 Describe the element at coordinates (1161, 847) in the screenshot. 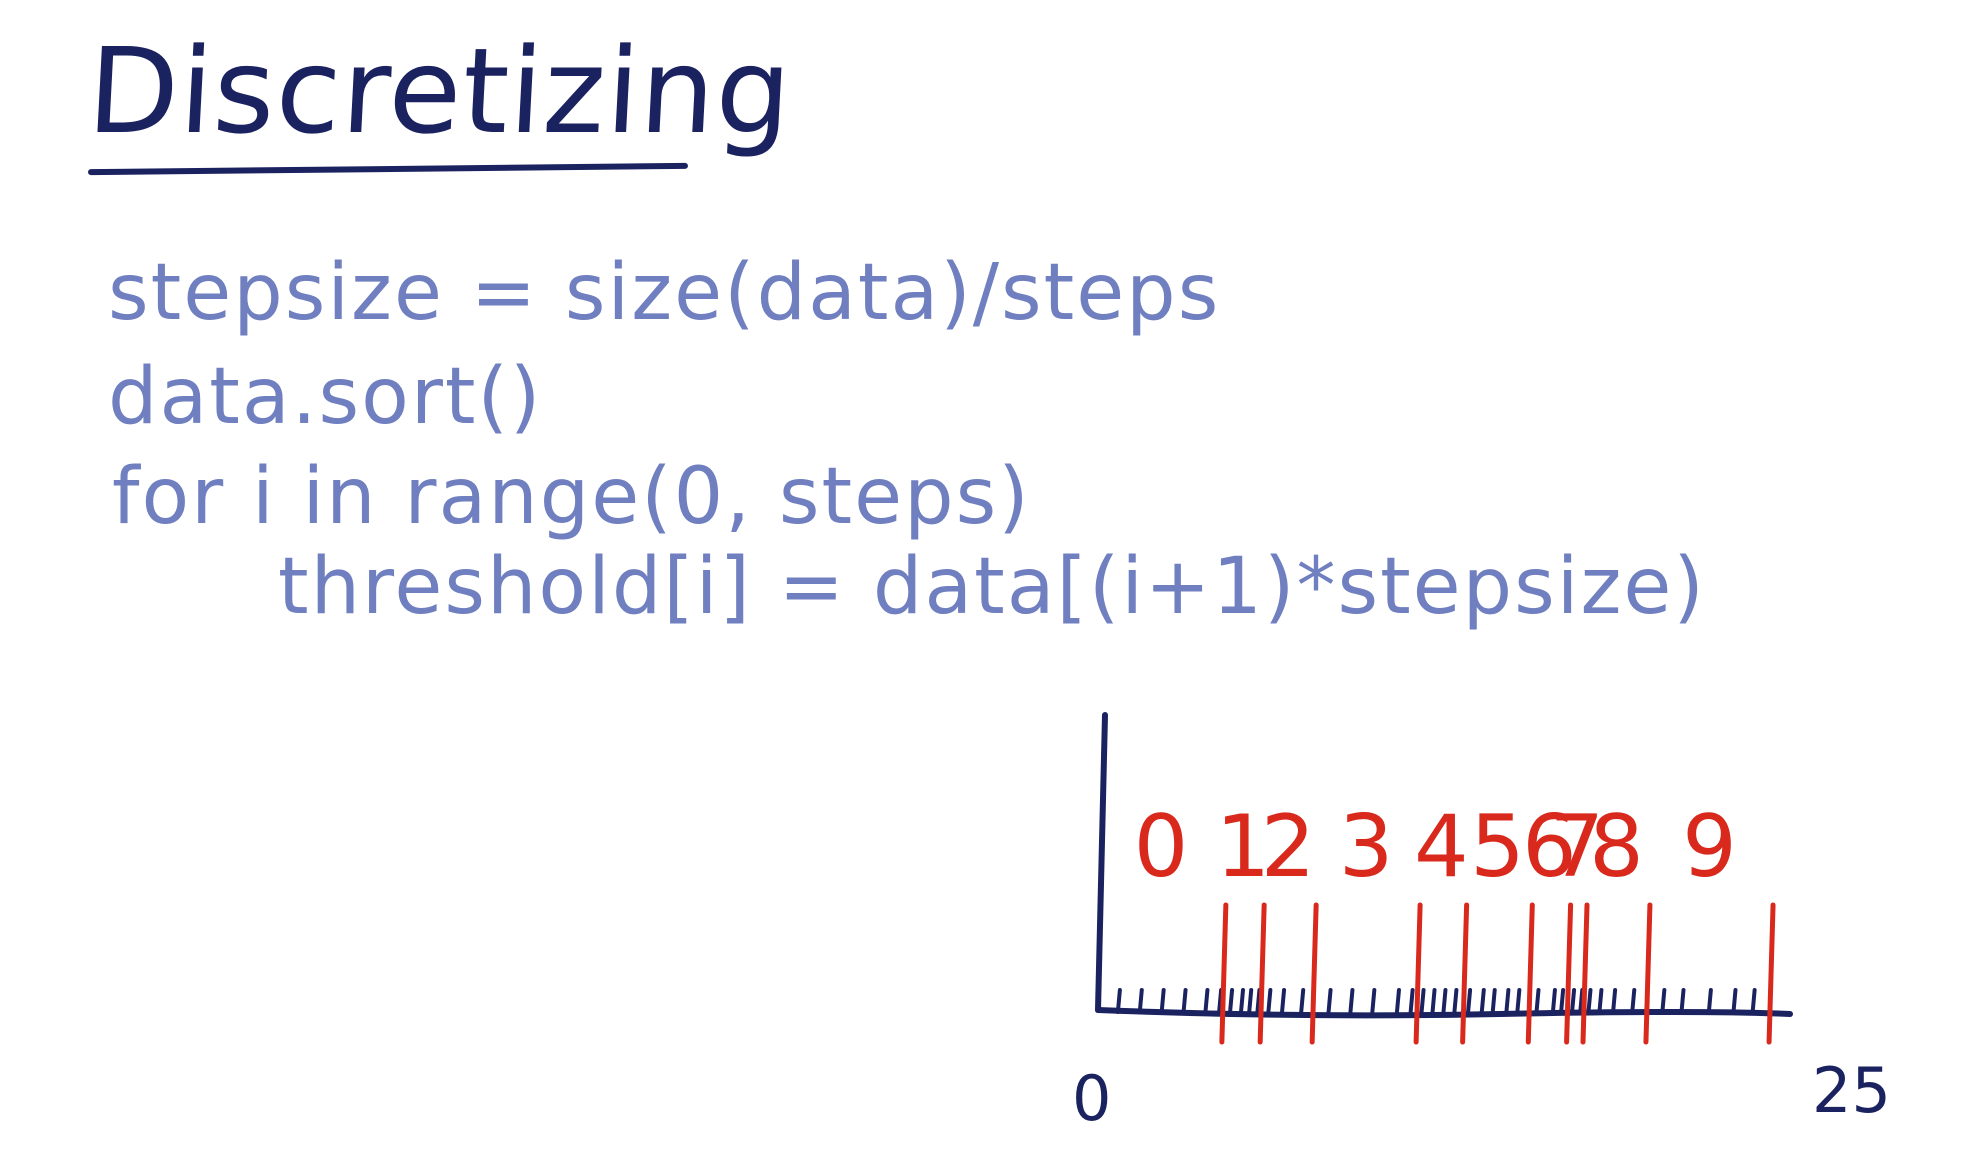

I see `bin-label: 0` at that location.